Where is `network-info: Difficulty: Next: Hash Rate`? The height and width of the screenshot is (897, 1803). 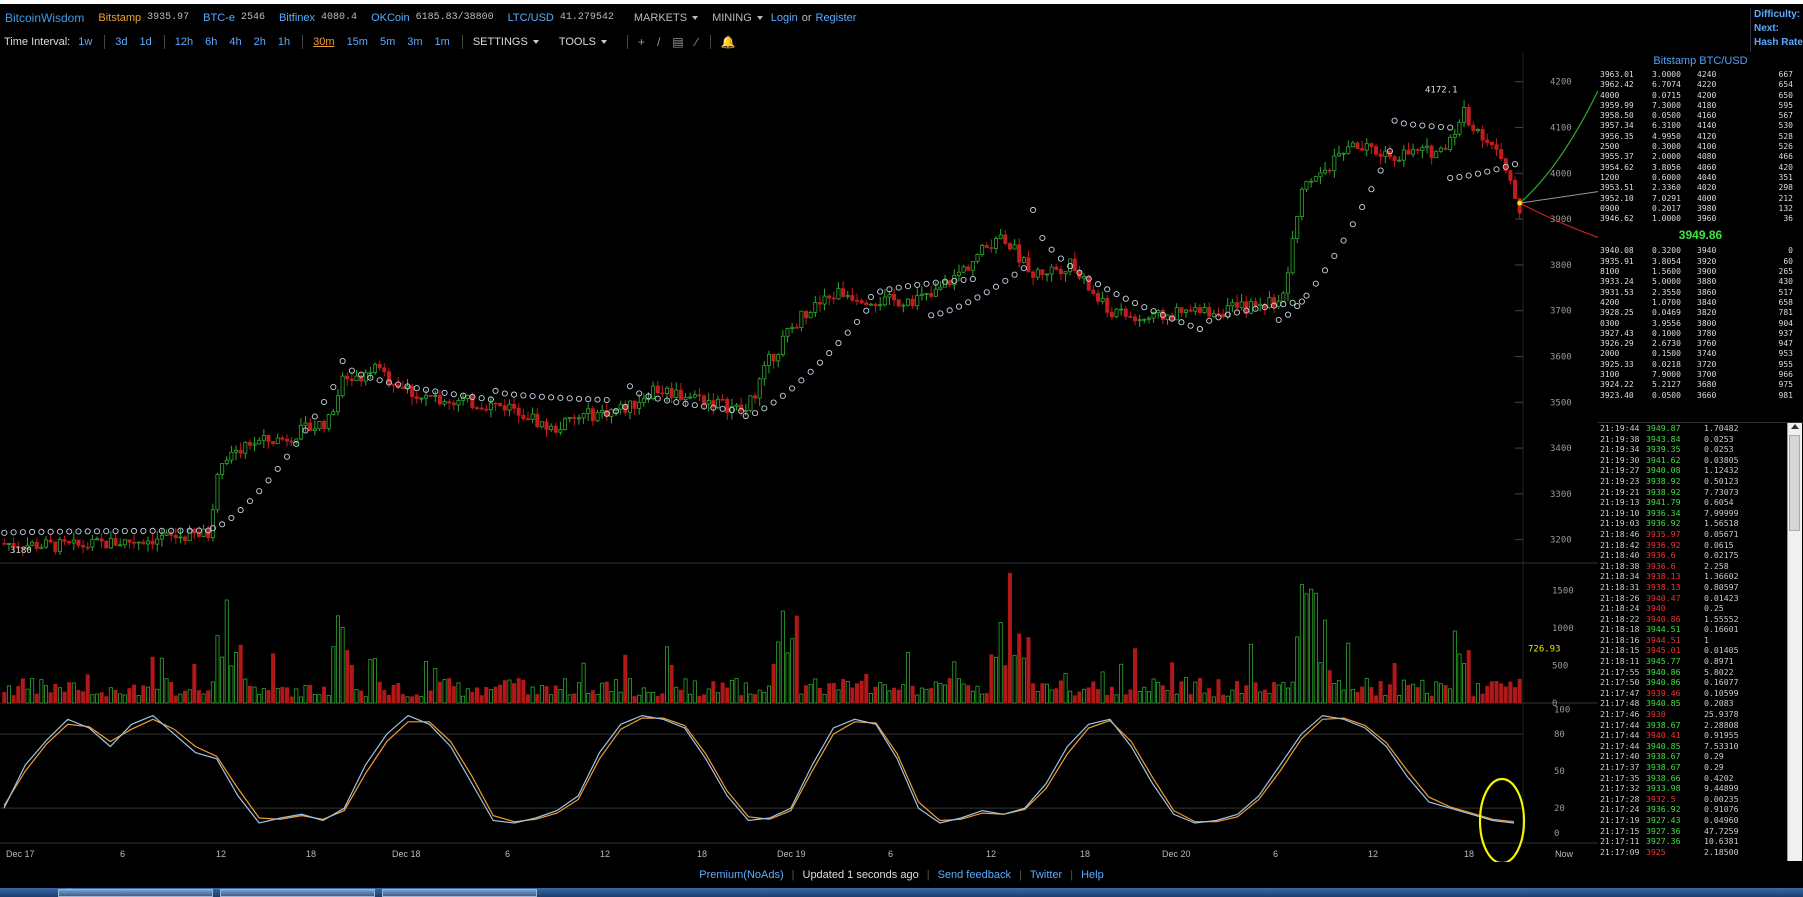 network-info: Difficulty: Next: Hash Rate is located at coordinates (1776, 30).